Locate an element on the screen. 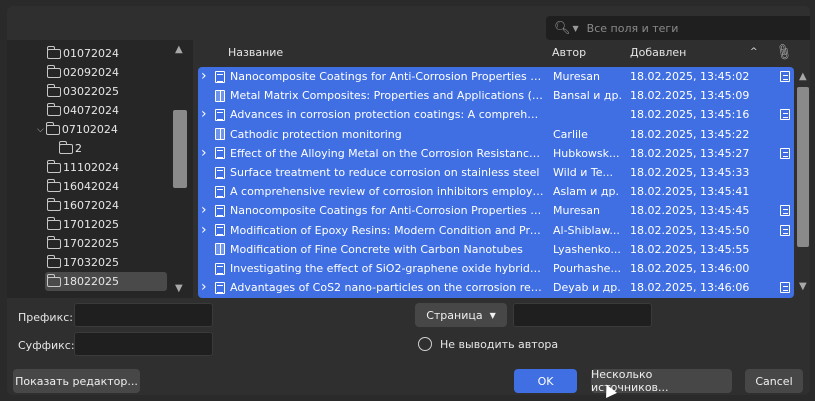 The height and width of the screenshot is (401, 815). tree-item-label: 2 is located at coordinates (78, 148).